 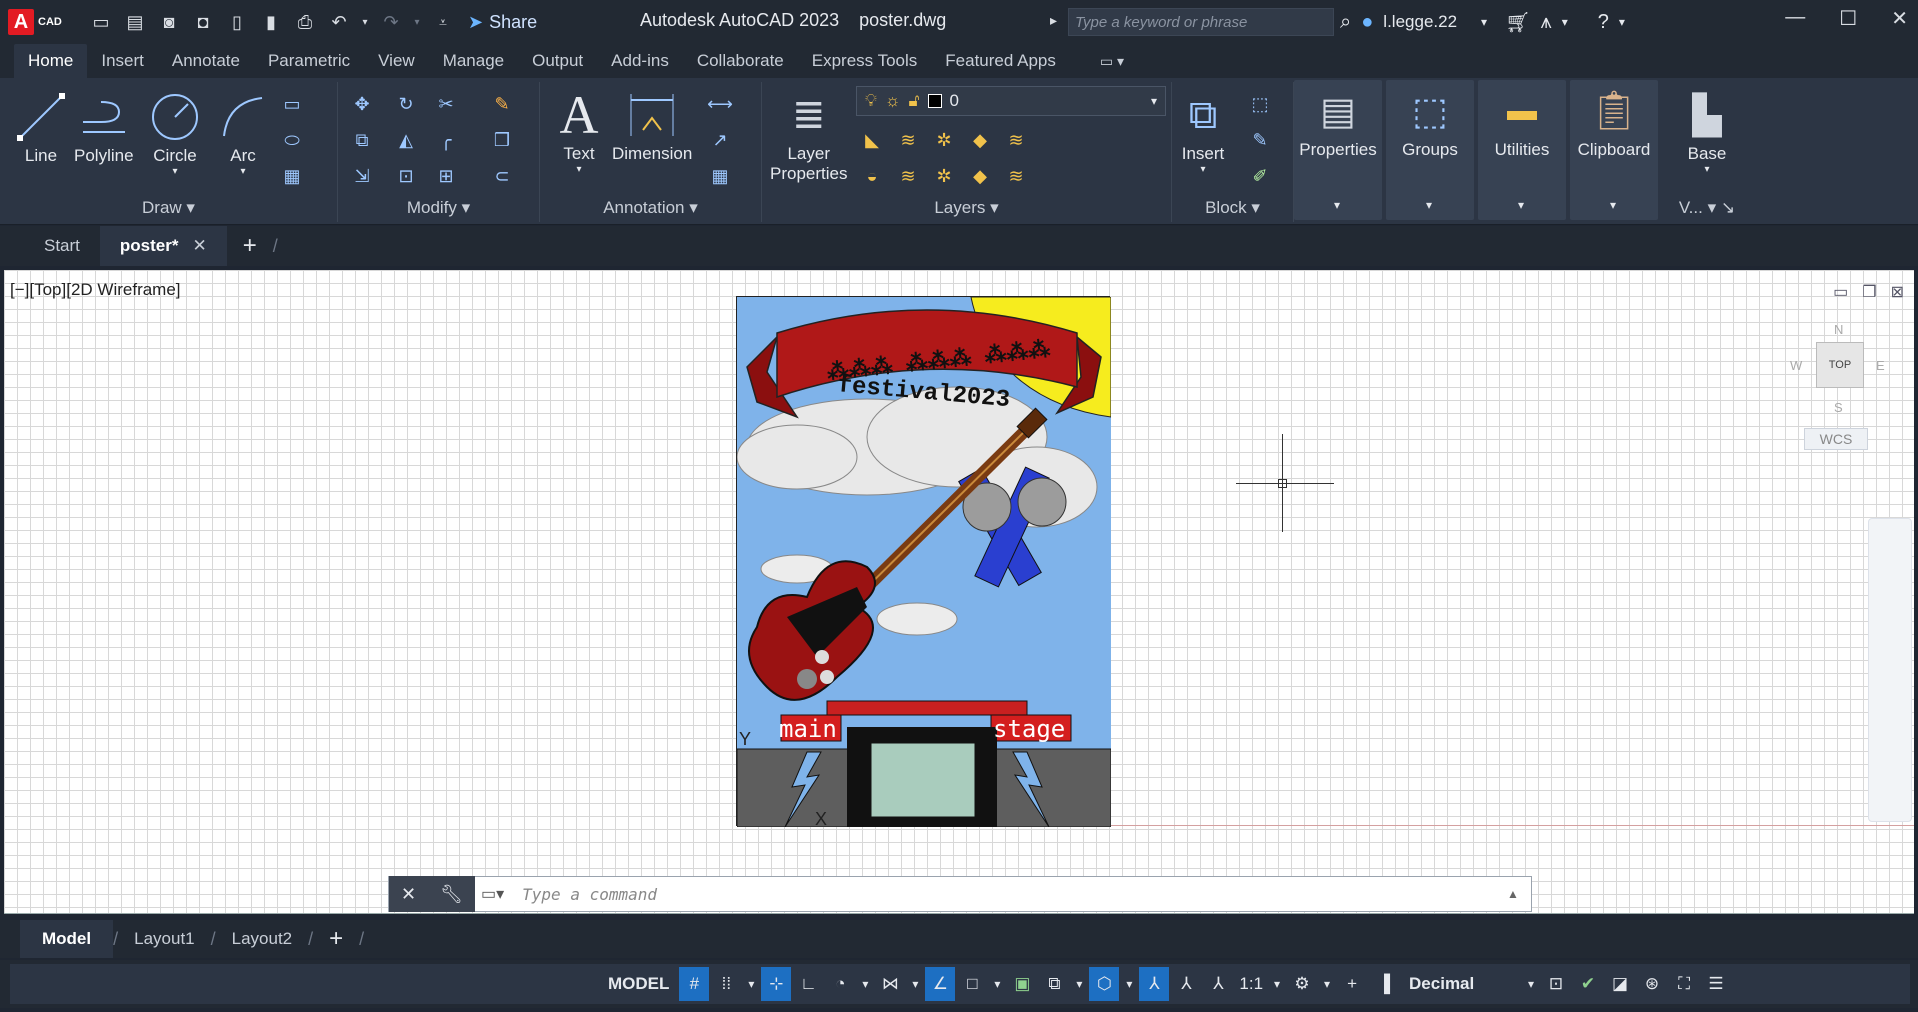 What do you see at coordinates (908, 140) in the screenshot?
I see `layer-tool-2-icon: ≋` at bounding box center [908, 140].